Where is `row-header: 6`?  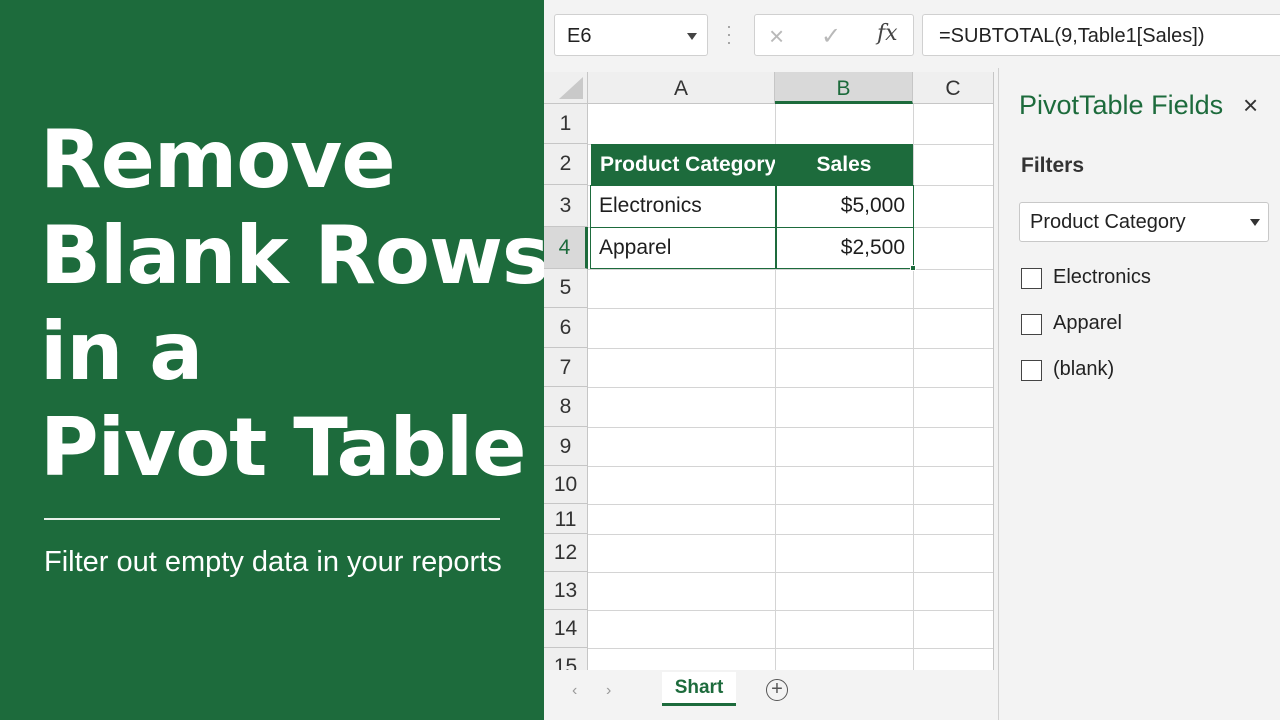
row-header: 6 is located at coordinates (566, 328).